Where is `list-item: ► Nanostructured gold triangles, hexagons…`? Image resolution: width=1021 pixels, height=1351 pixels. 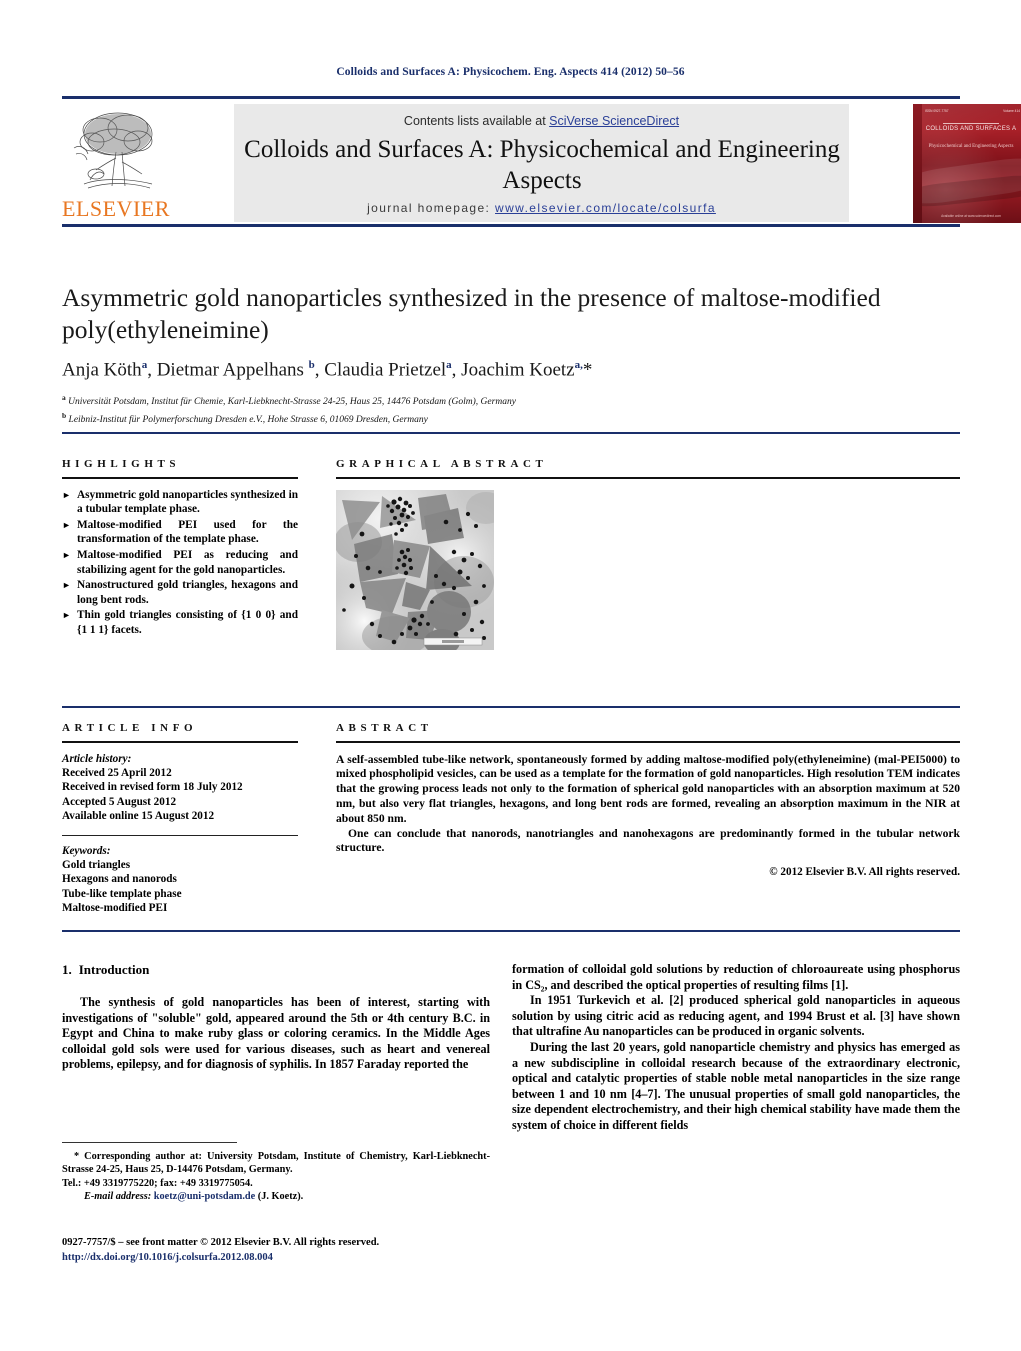
list-item: ► Nanostructured gold triangles, hexagons… is located at coordinates (180, 592).